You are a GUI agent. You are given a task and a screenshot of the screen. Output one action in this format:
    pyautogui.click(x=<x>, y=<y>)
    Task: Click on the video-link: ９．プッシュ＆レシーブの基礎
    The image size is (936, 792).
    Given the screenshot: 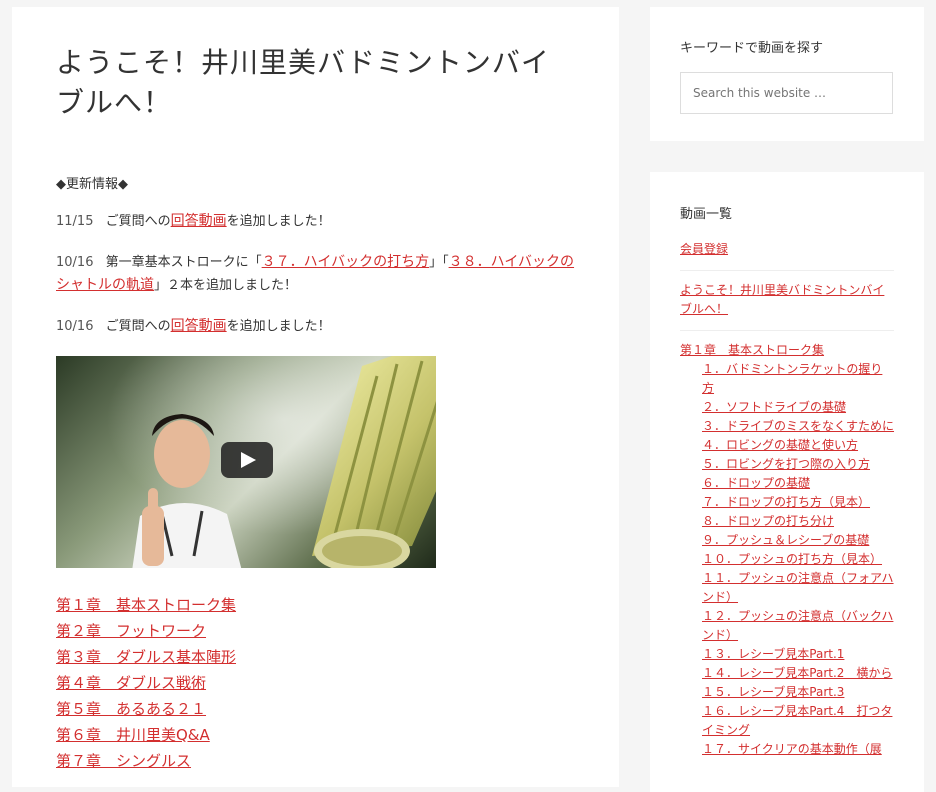 What is the action you would take?
    pyautogui.click(x=798, y=540)
    